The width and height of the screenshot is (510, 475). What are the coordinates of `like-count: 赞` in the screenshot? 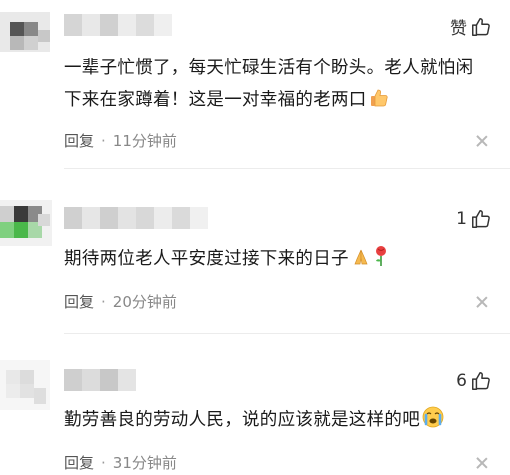 It's located at (458, 29).